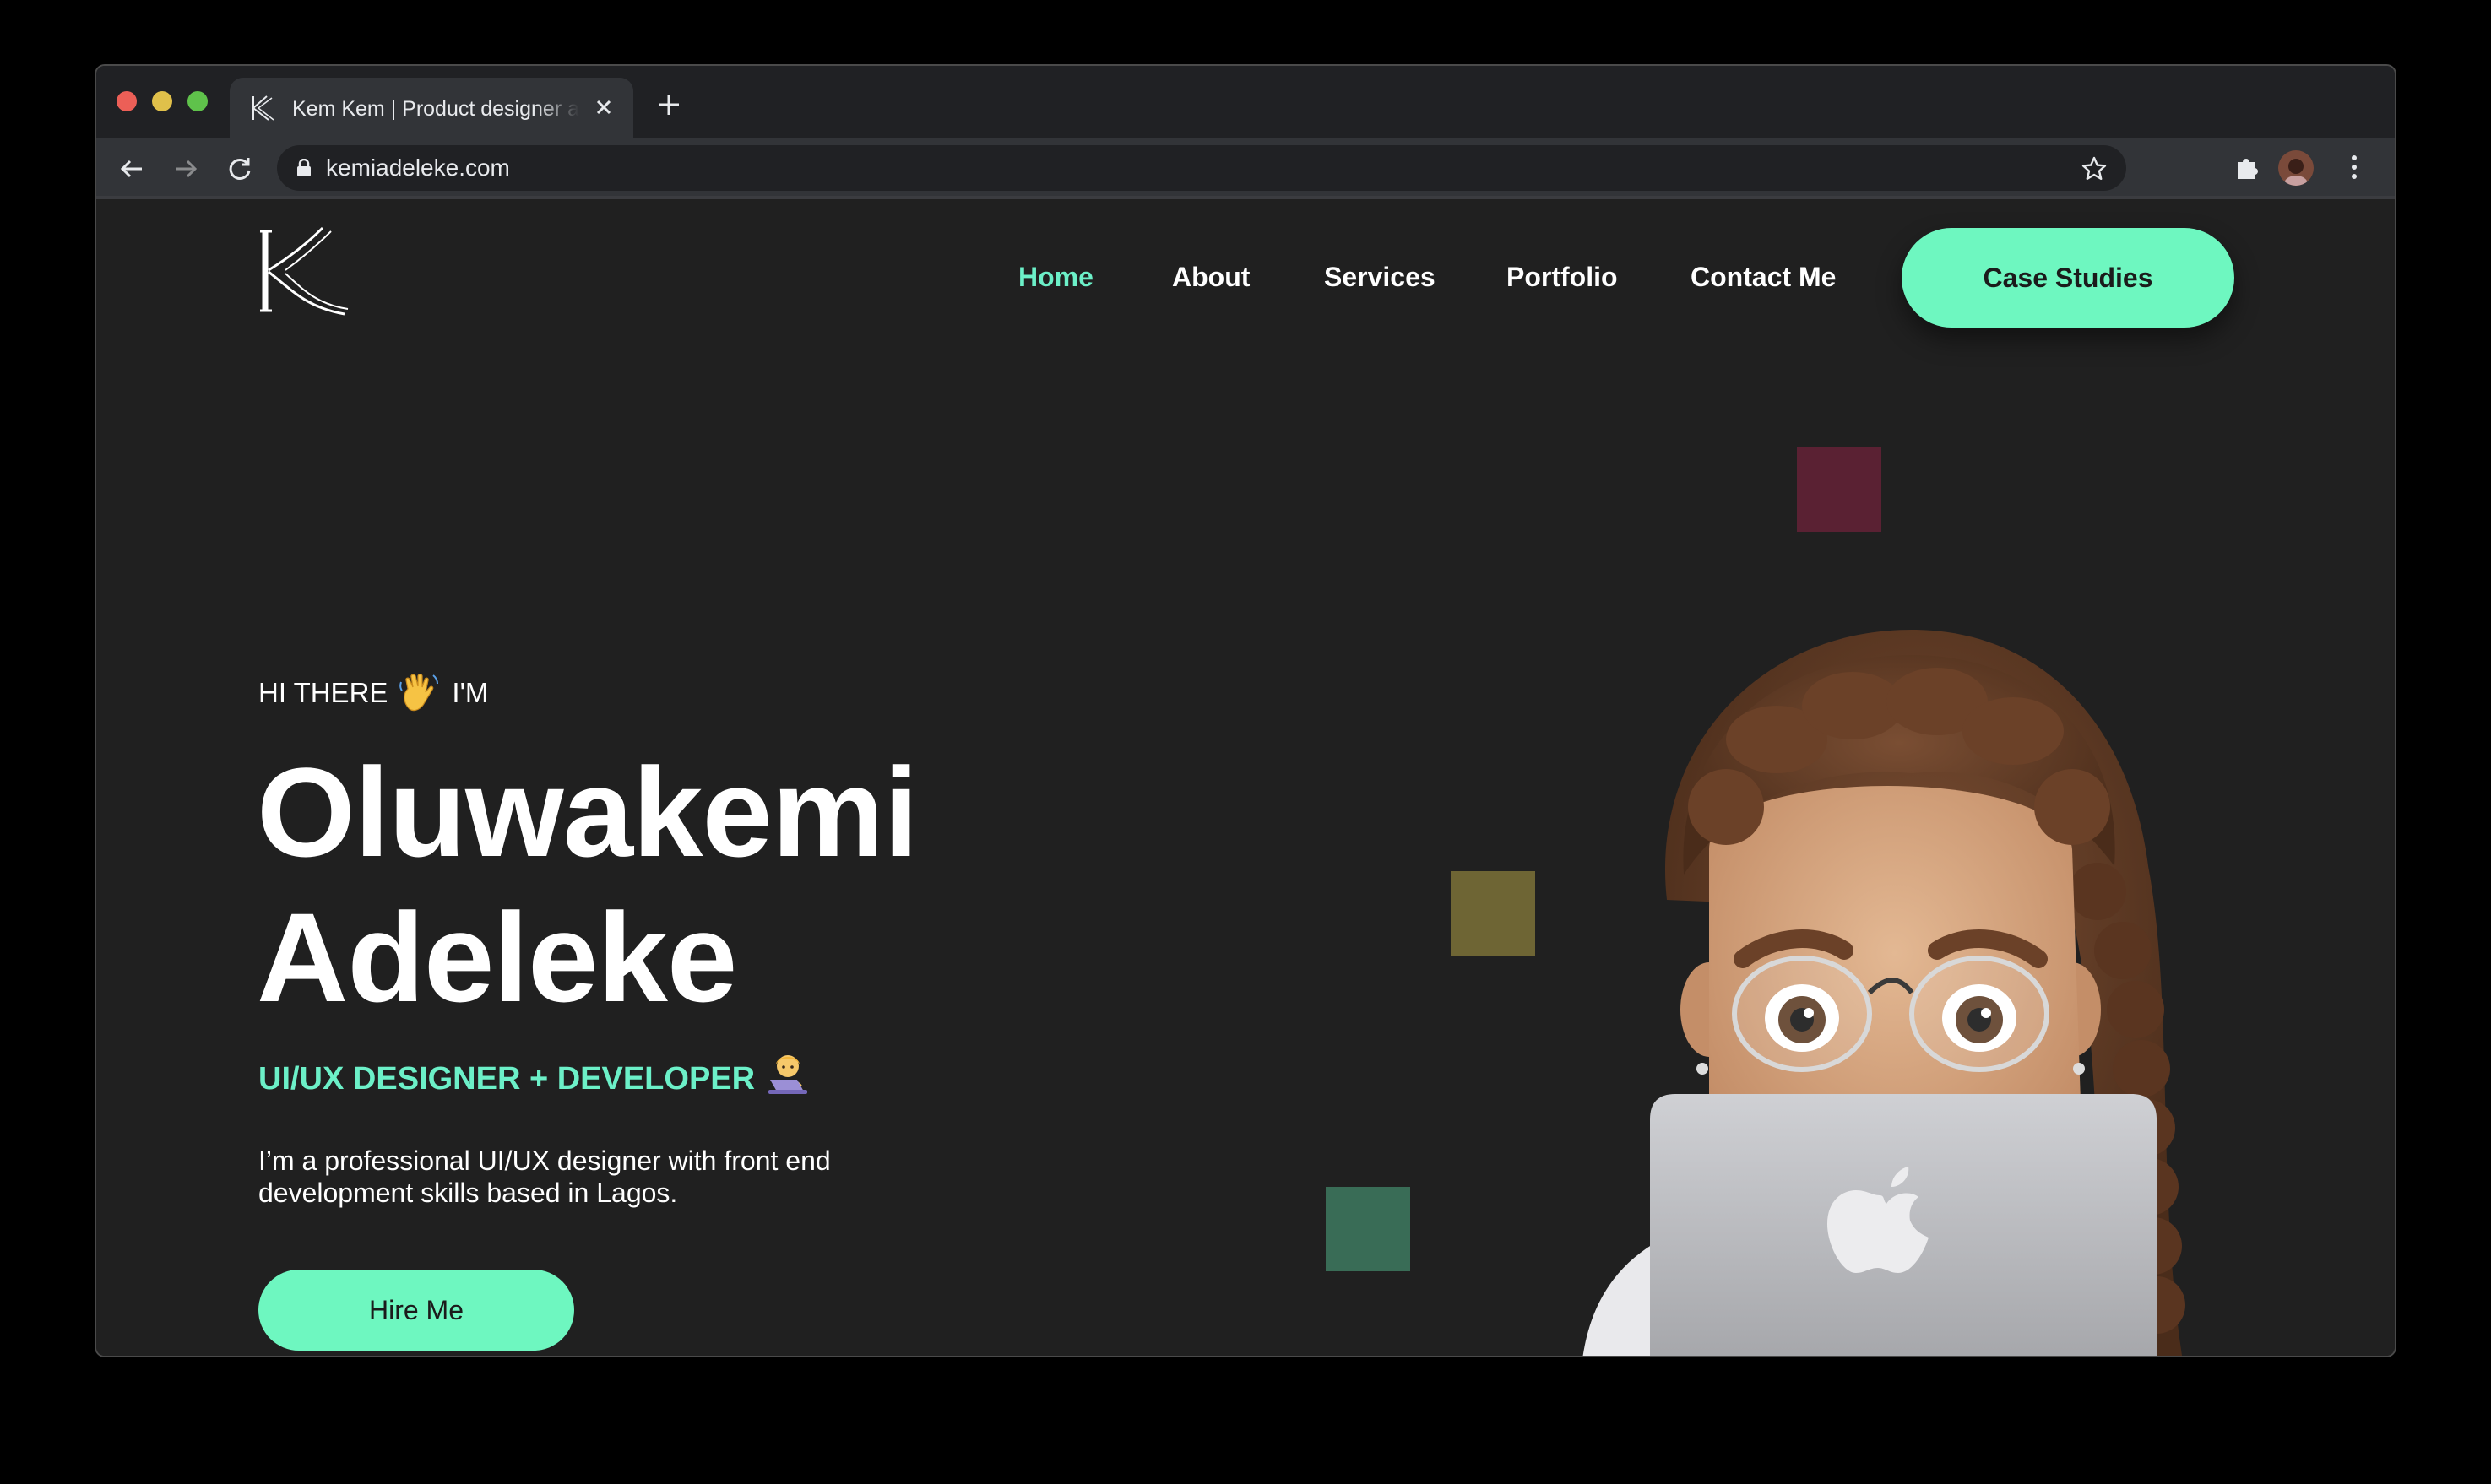 This screenshot has height=1484, width=2491. I want to click on forward-icon, so click(186, 169).